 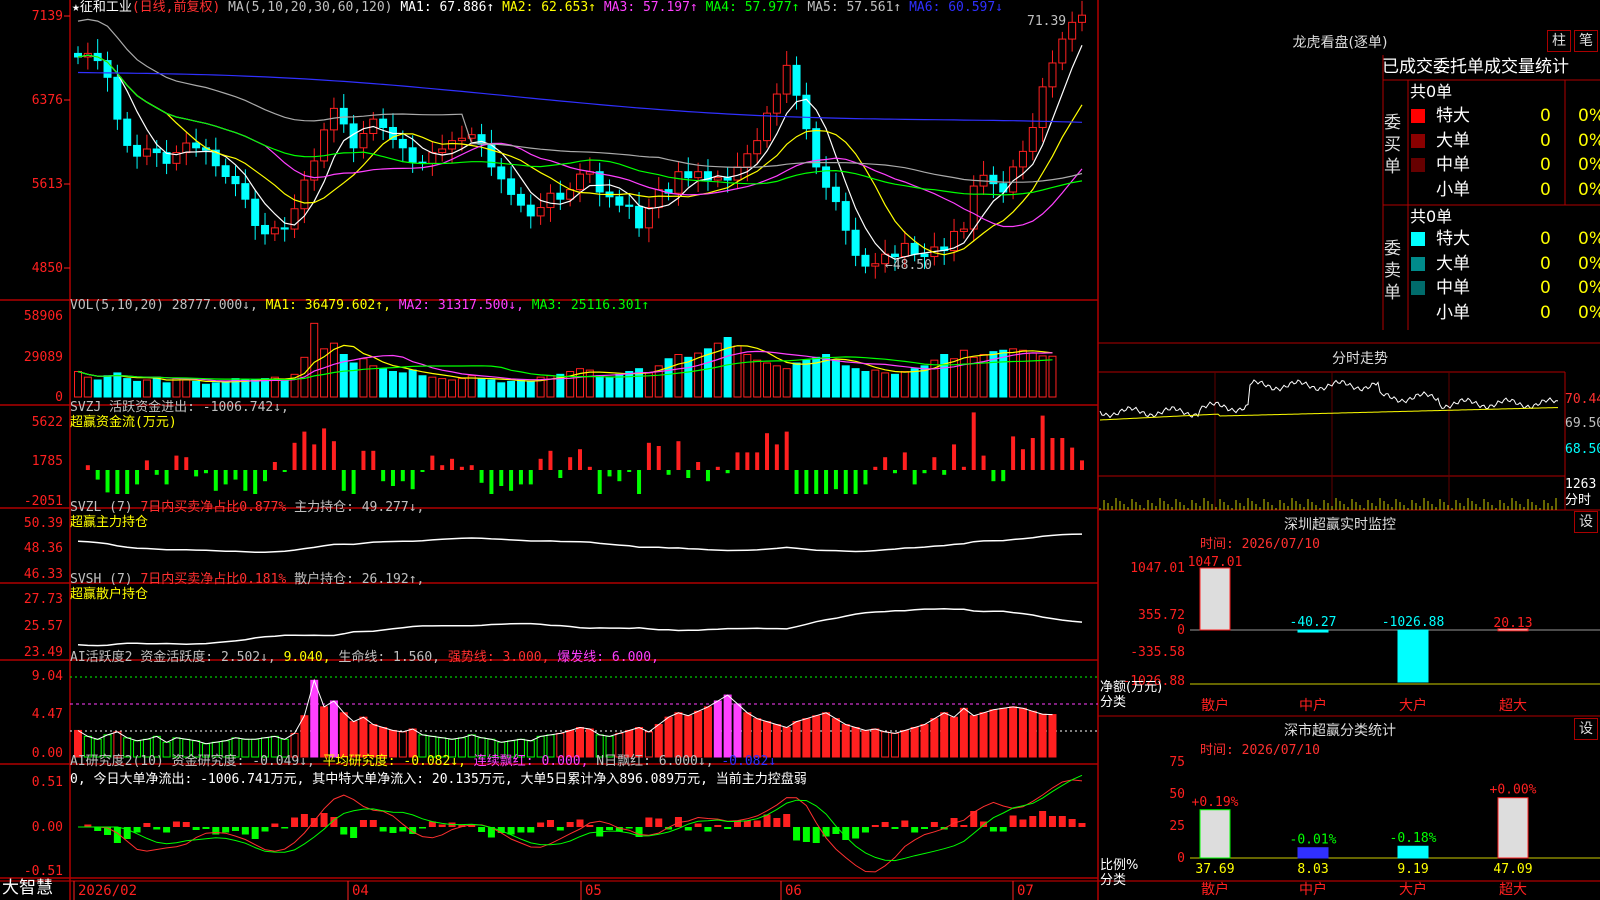 What do you see at coordinates (1119, 873) in the screenshot?
I see `class-unit: 比例% 分类` at bounding box center [1119, 873].